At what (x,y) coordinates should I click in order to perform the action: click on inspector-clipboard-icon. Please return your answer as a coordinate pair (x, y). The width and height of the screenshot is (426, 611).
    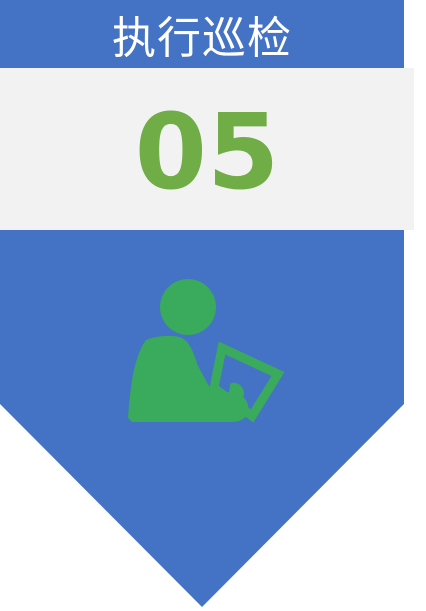
    Looking at the image, I should click on (206, 351).